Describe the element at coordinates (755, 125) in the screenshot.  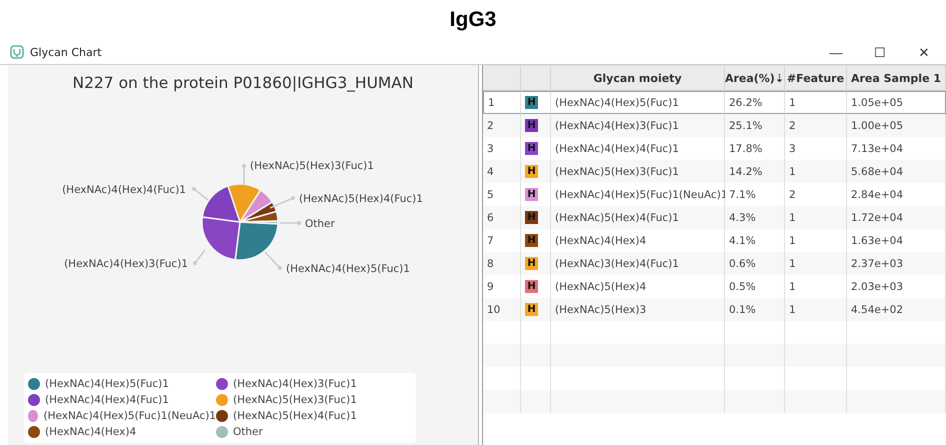
I see `table-cell: 25.1%` at that location.